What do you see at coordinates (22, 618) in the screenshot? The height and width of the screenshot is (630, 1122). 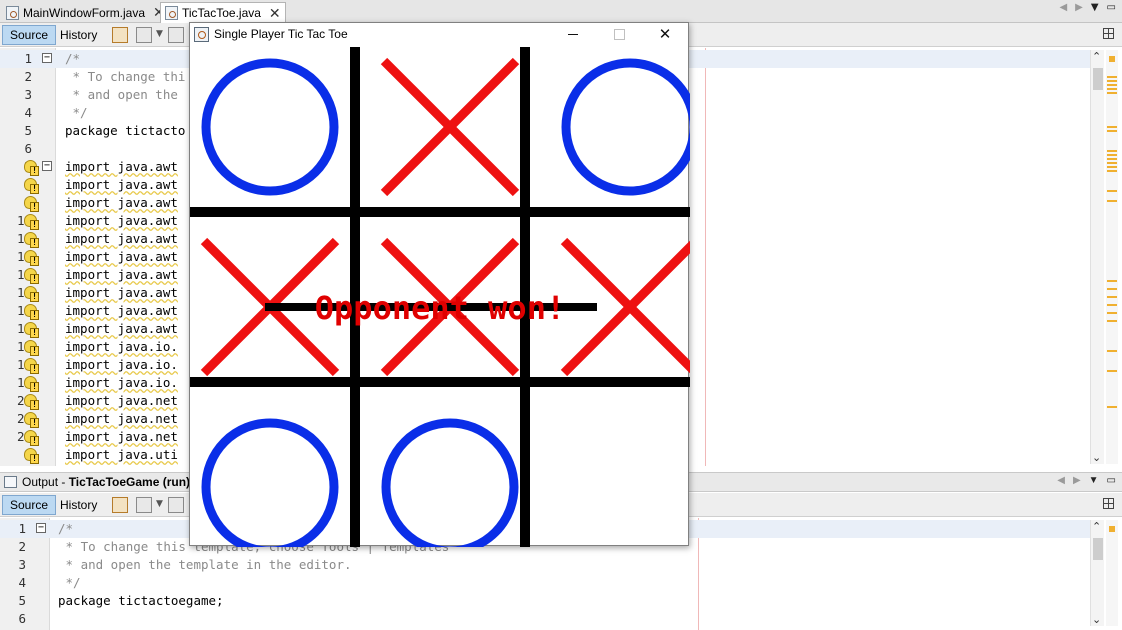 I see `code-line: 6` at bounding box center [22, 618].